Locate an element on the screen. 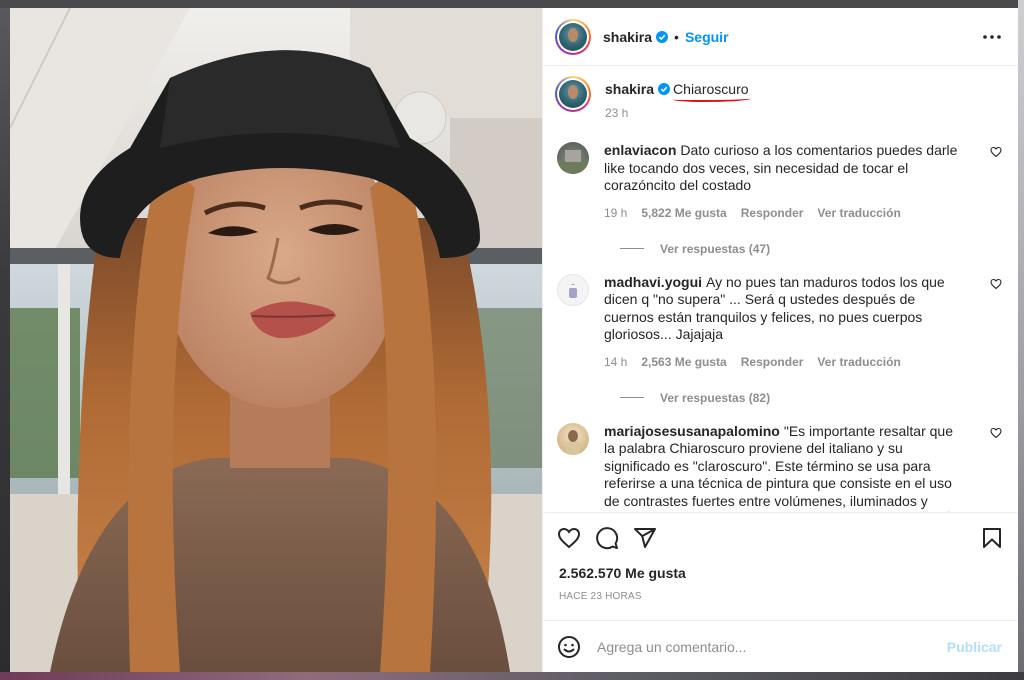 This screenshot has height=680, width=1024. caption-timestamp: 23 h is located at coordinates (677, 113).